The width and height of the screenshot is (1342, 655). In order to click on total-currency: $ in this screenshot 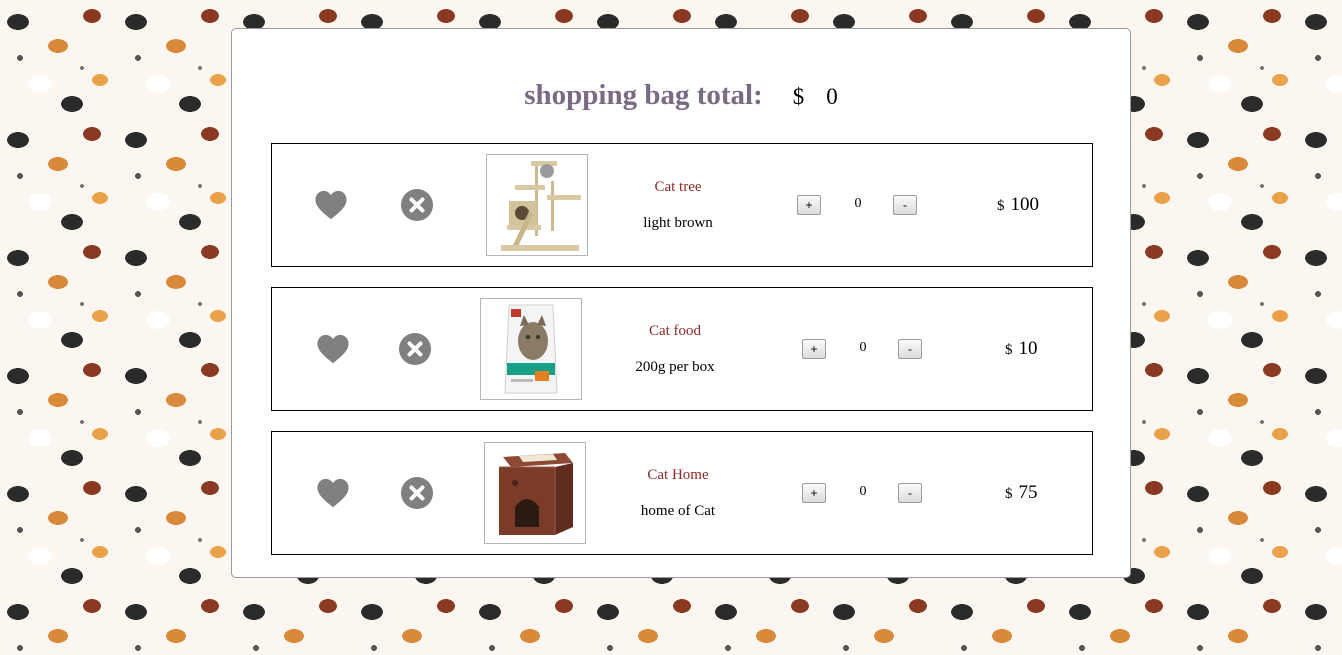, I will do `click(798, 96)`.